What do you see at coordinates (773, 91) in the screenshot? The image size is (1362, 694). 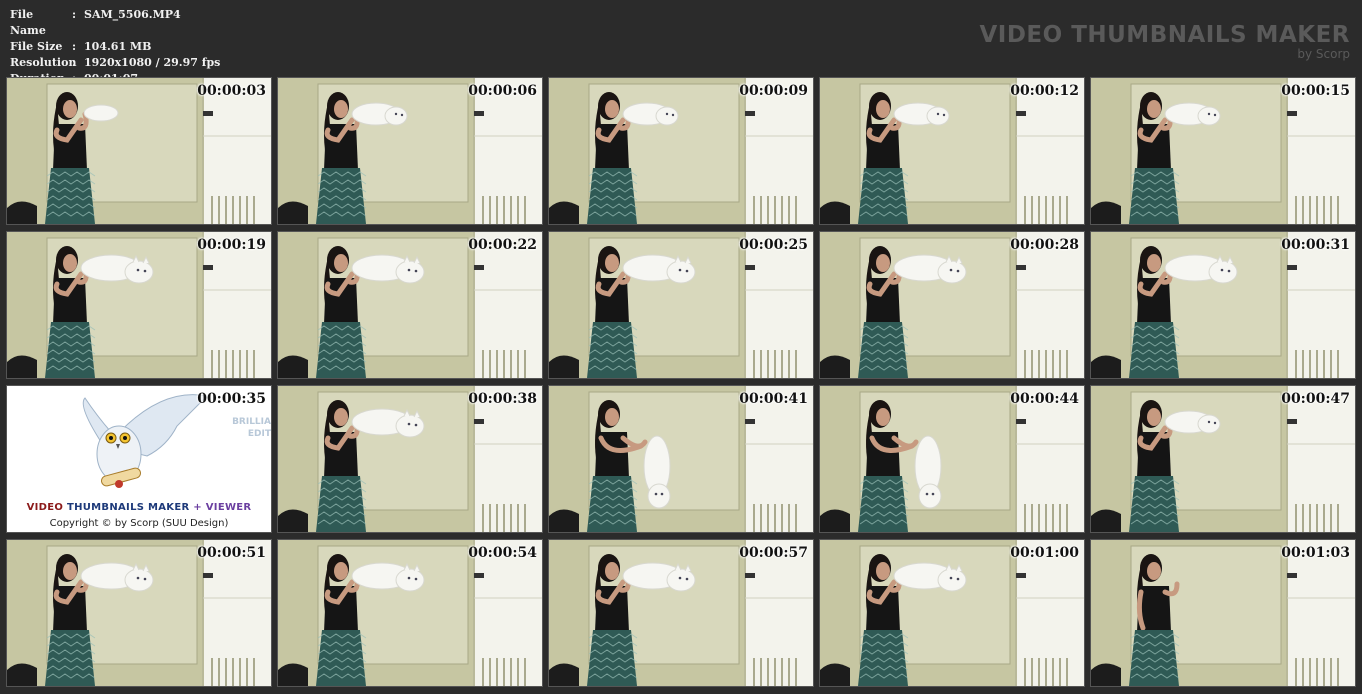 I see `timestamp: 00:00:09` at bounding box center [773, 91].